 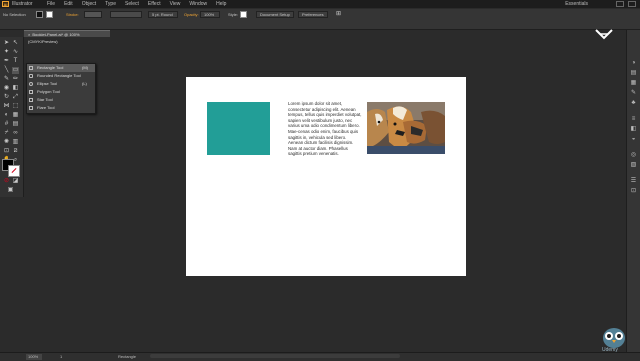 What do you see at coordinates (275, 356) in the screenshot?
I see `horizontal-scrollbar` at bounding box center [275, 356].